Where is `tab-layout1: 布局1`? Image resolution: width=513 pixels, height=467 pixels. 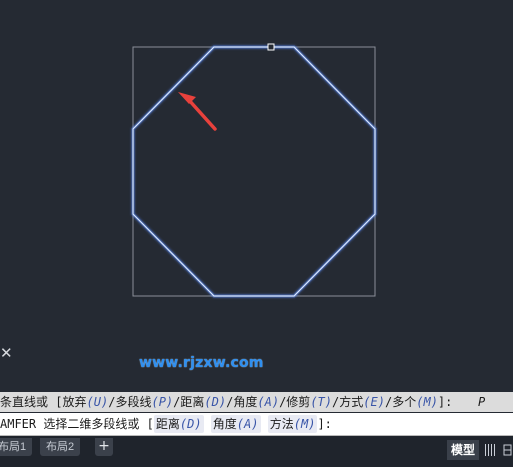
tab-layout1: 布局1 is located at coordinates (16, 447).